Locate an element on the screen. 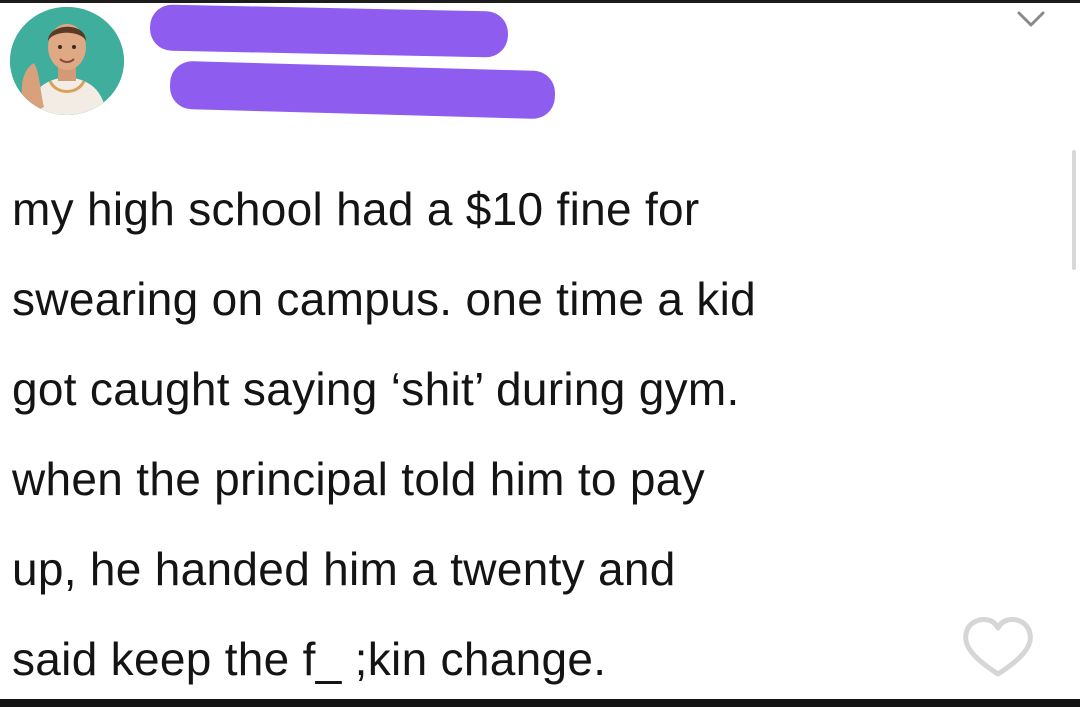 The width and height of the screenshot is (1080, 707). like-button is located at coordinates (998, 647).